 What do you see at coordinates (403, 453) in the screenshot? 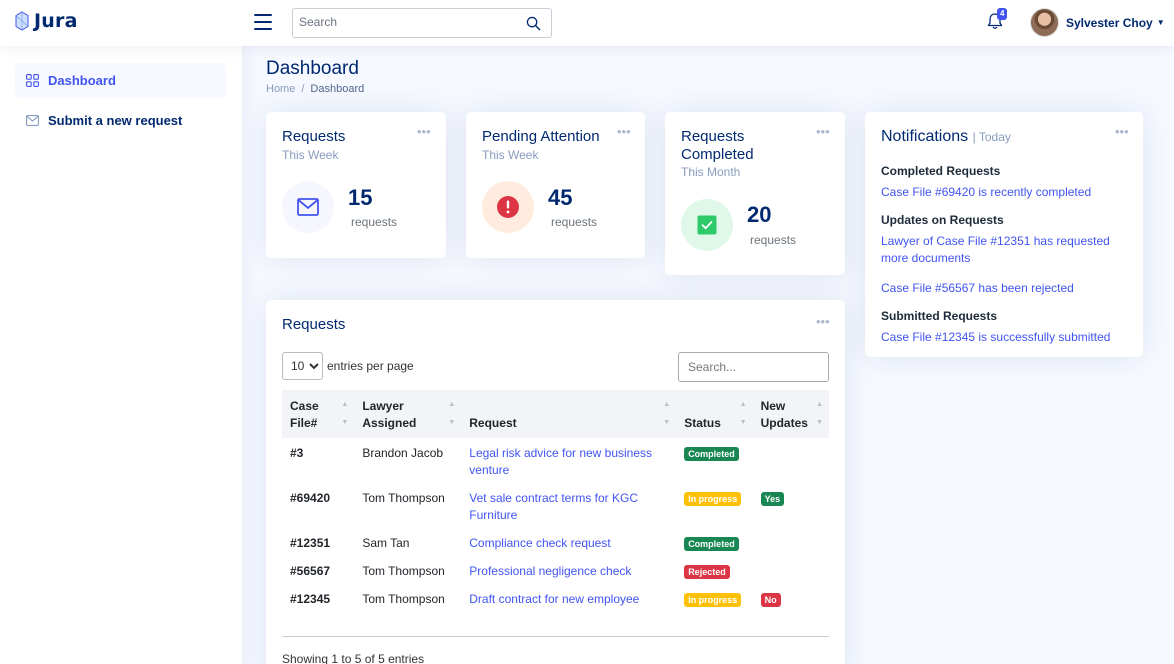
I see `cell-lawyer: Brandon Jacob` at bounding box center [403, 453].